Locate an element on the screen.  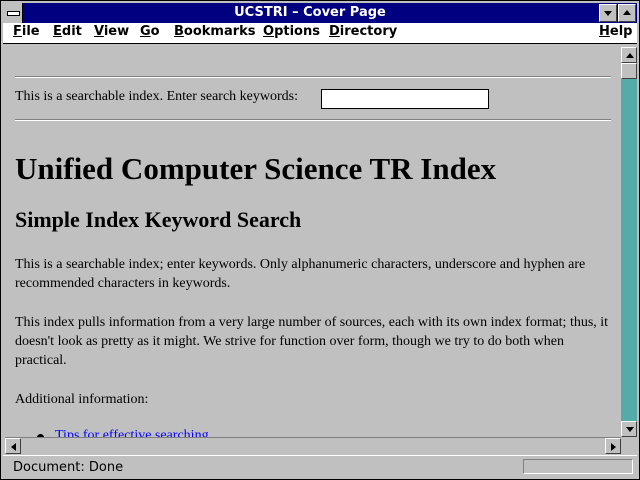
arrow-up-icon is located at coordinates (629, 55).